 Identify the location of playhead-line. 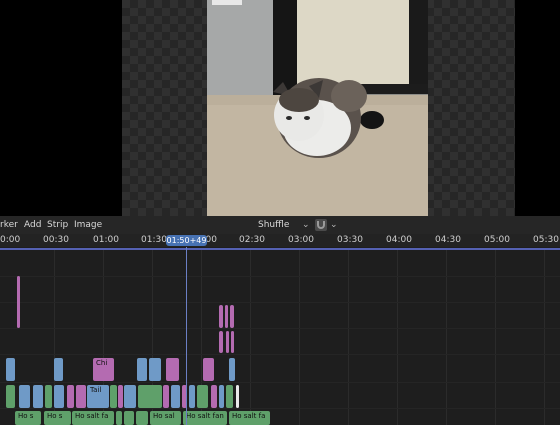
(186, 336).